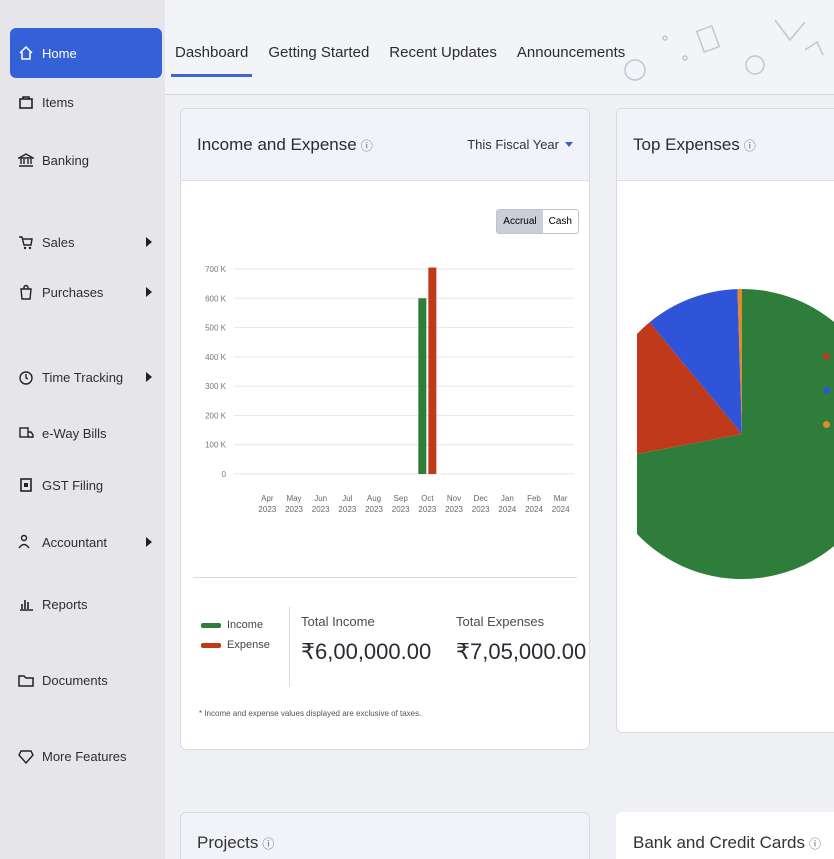 This screenshot has width=834, height=859. What do you see at coordinates (401, 498) in the screenshot?
I see `x-tick-label: Sep` at bounding box center [401, 498].